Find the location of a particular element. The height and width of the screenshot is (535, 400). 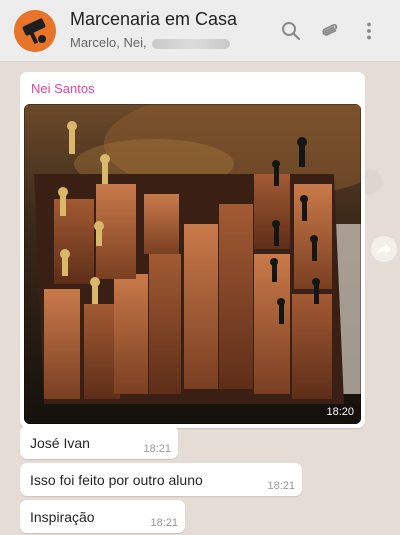

group-avatar is located at coordinates (35, 31).